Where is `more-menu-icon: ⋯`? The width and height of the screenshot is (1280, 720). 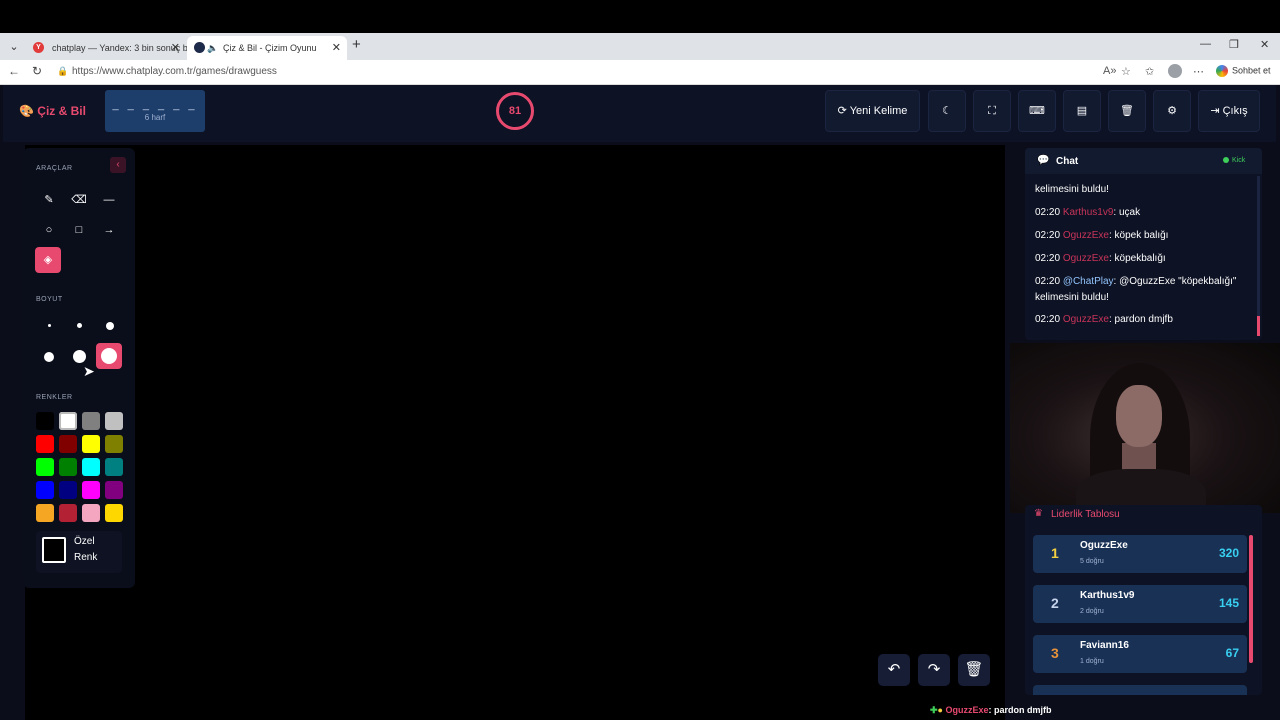 more-menu-icon: ⋯ is located at coordinates (1198, 71).